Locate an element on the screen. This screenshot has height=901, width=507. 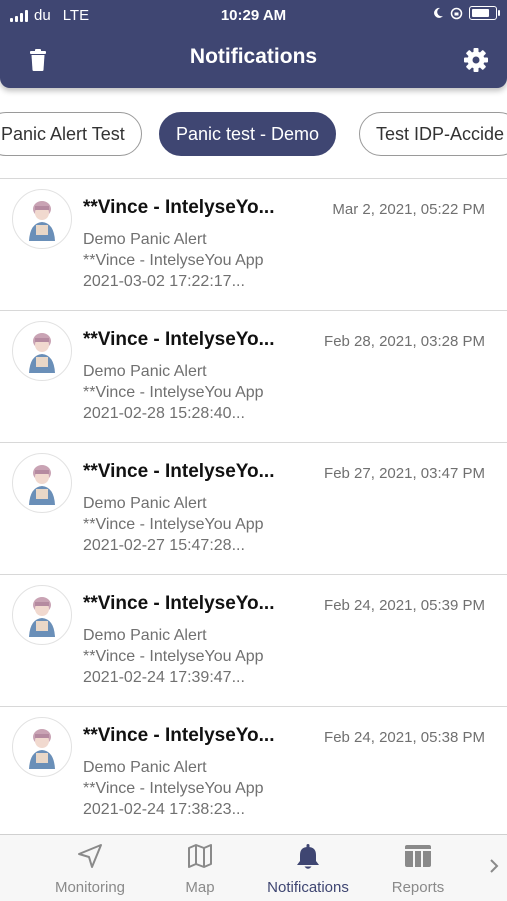
notification-date: Feb 24, 2021, 05:39 PM is located at coordinates (404, 605).